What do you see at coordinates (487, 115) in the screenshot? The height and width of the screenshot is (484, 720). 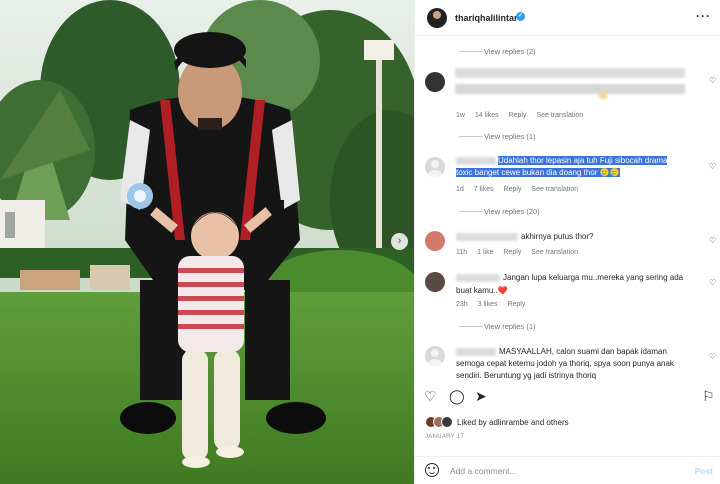 I see `comment-likes: 14 likes` at bounding box center [487, 115].